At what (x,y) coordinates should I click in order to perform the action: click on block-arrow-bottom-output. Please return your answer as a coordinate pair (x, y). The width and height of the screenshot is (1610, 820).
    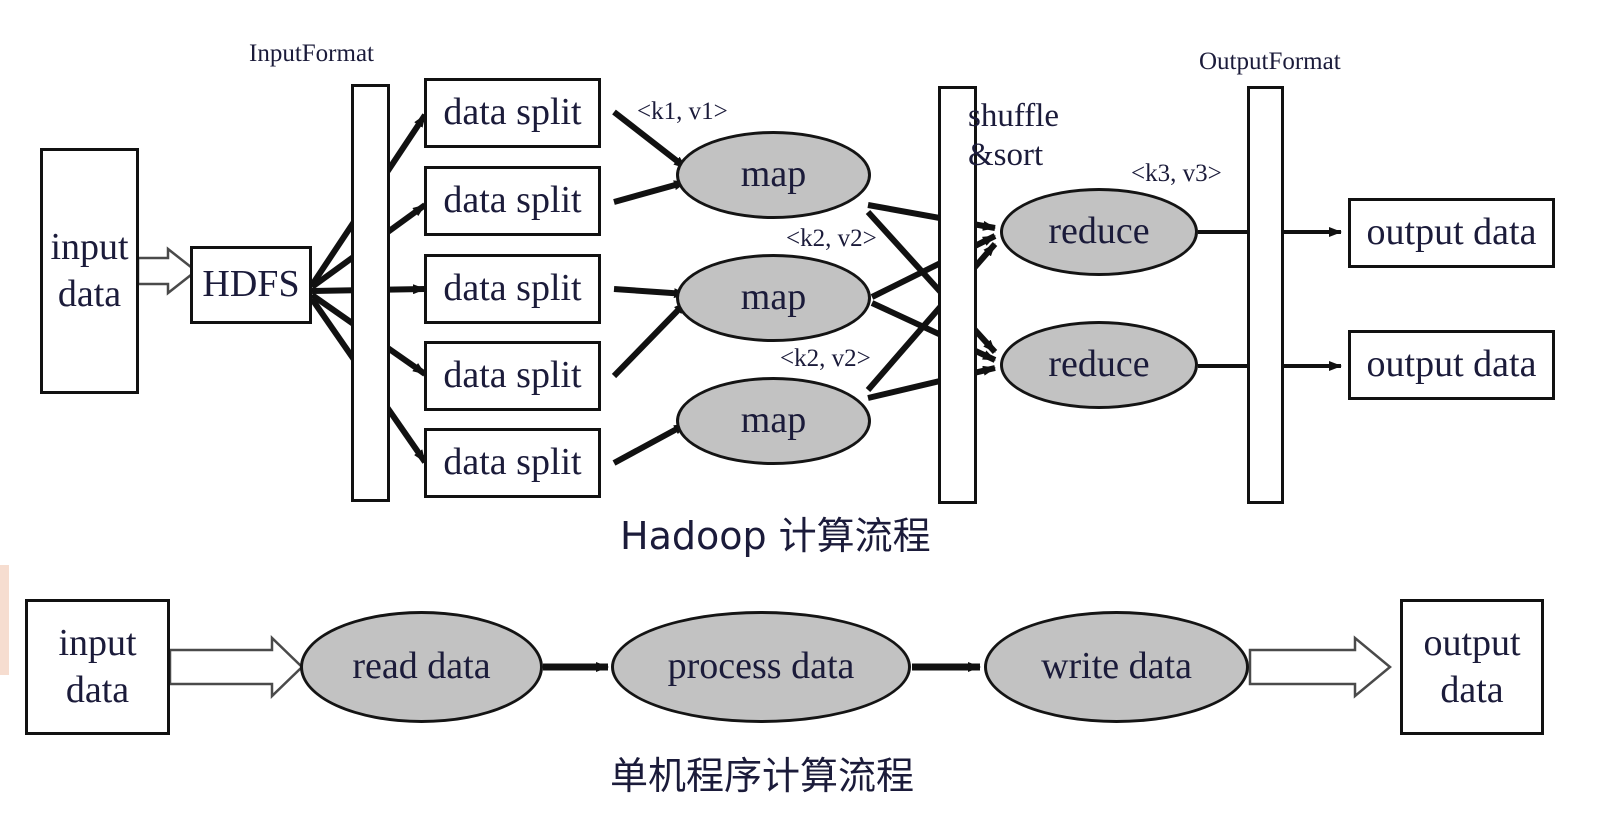
    Looking at the image, I should click on (1320, 667).